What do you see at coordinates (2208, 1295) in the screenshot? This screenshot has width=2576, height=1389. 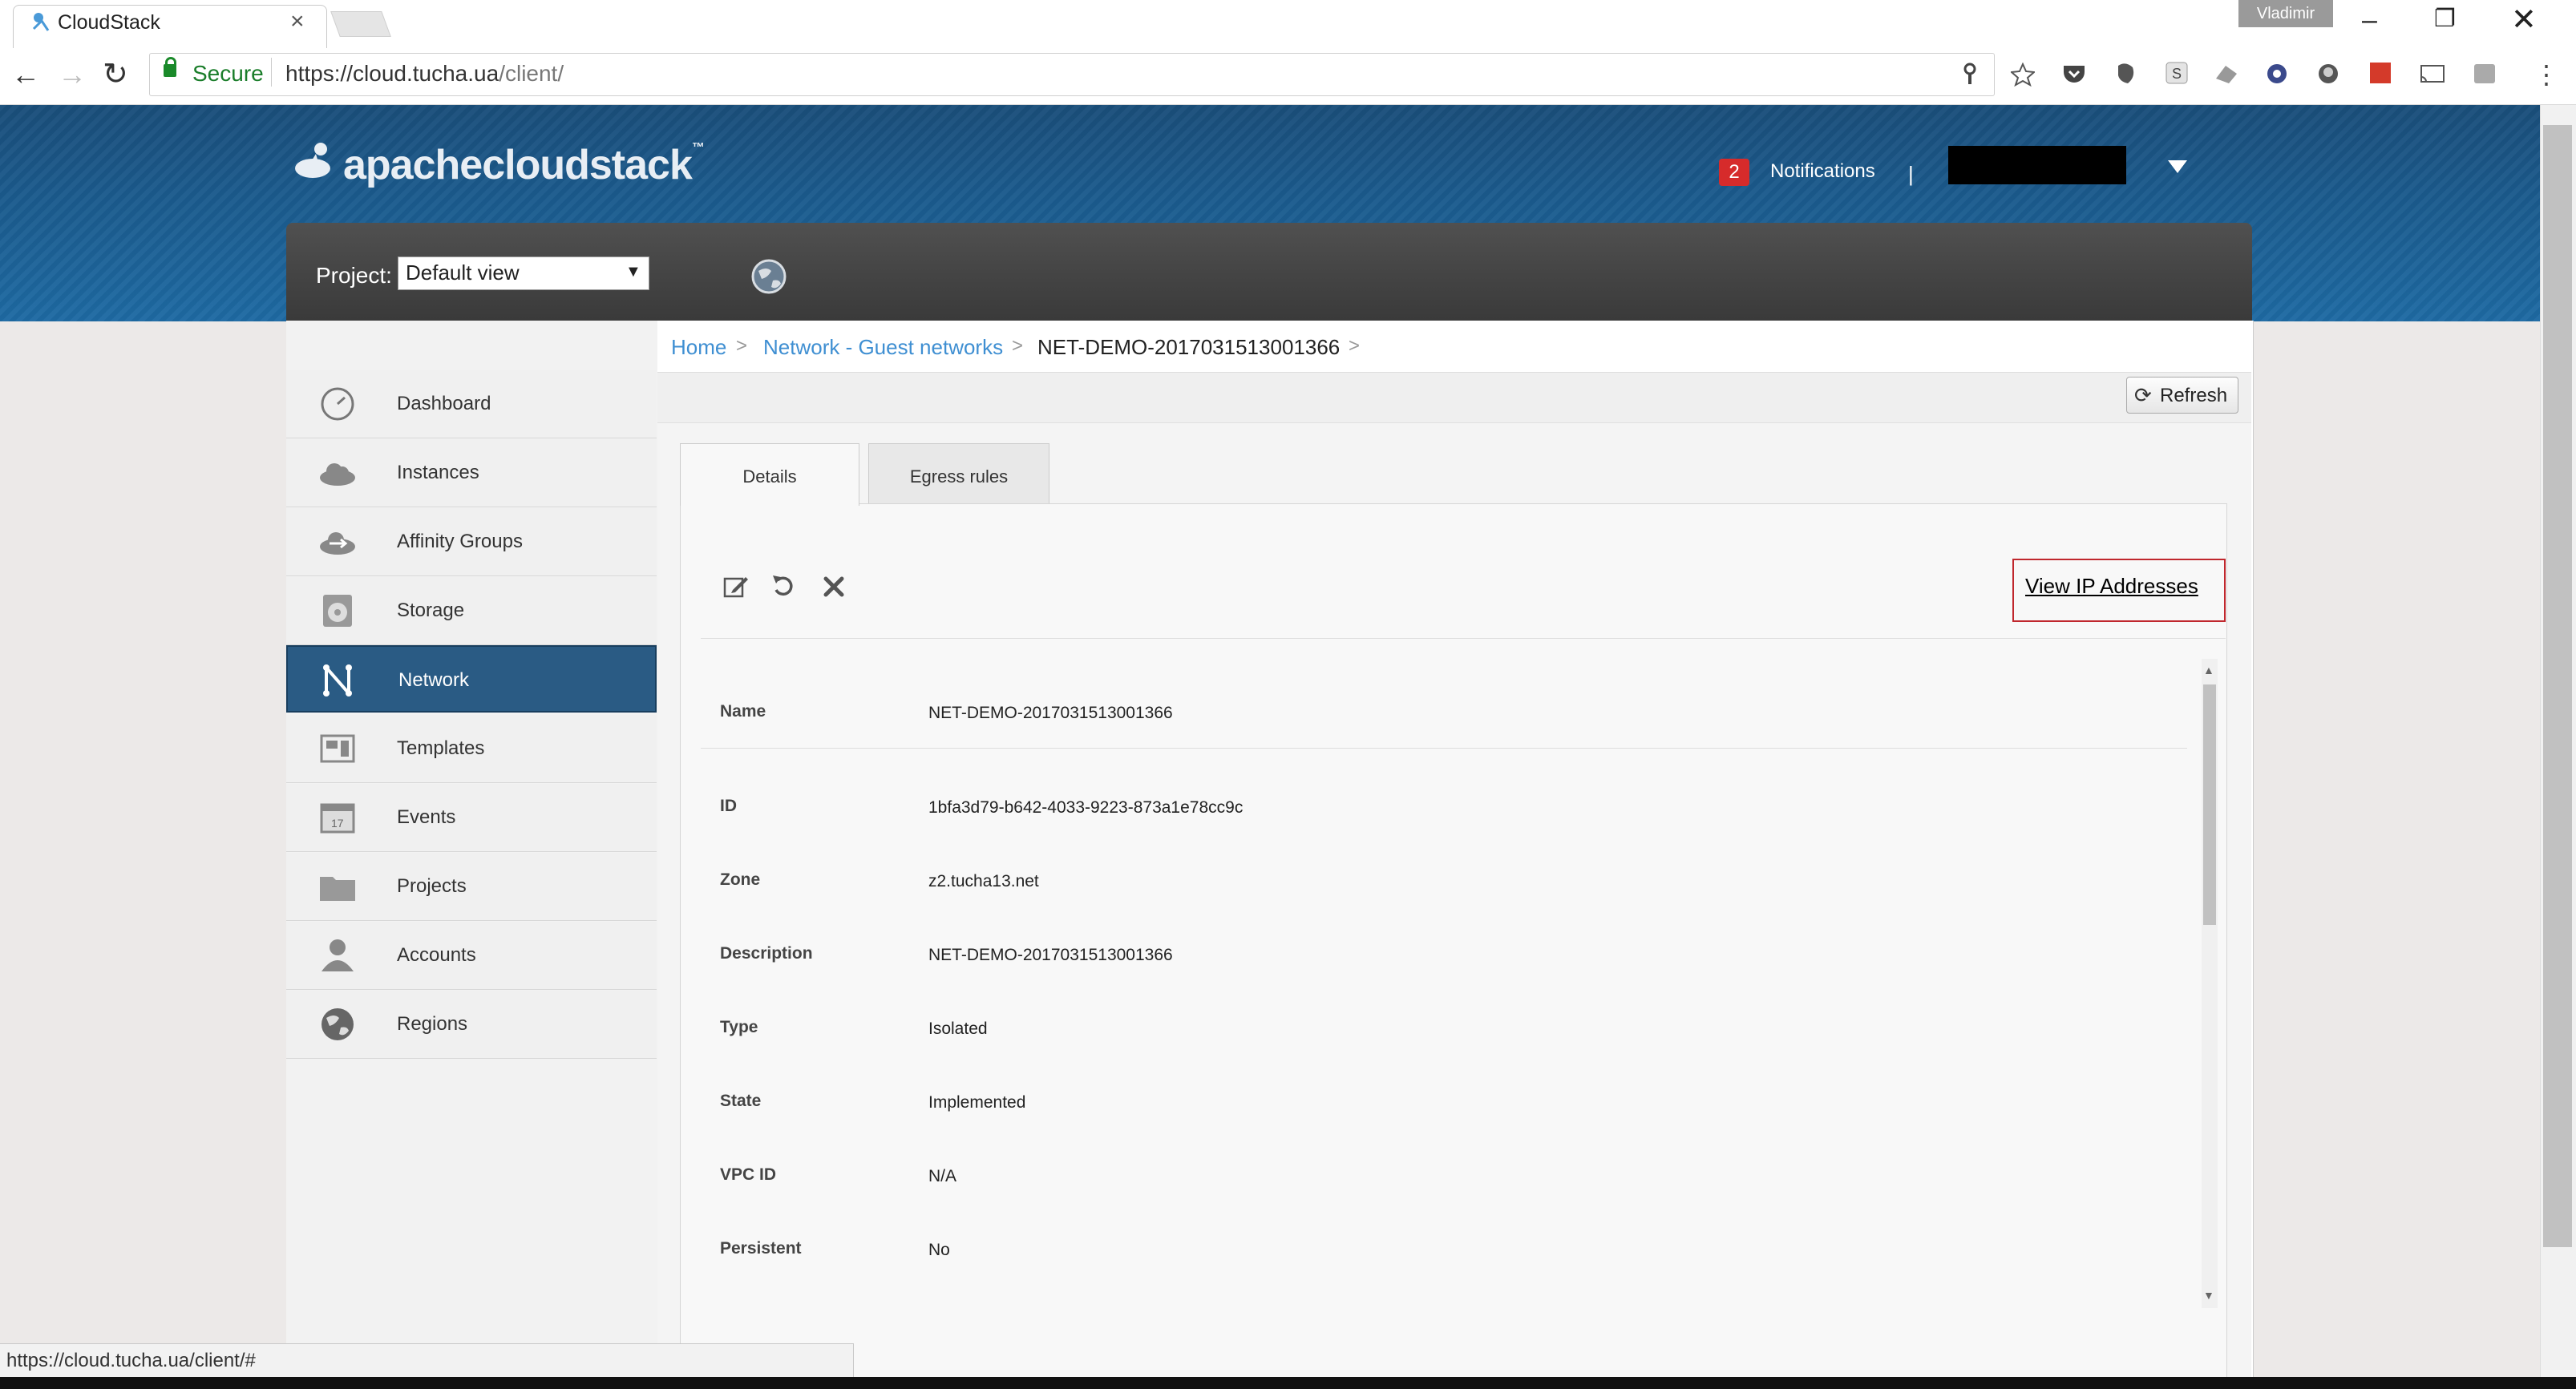 I see `scroll-down-icon: ▼` at bounding box center [2208, 1295].